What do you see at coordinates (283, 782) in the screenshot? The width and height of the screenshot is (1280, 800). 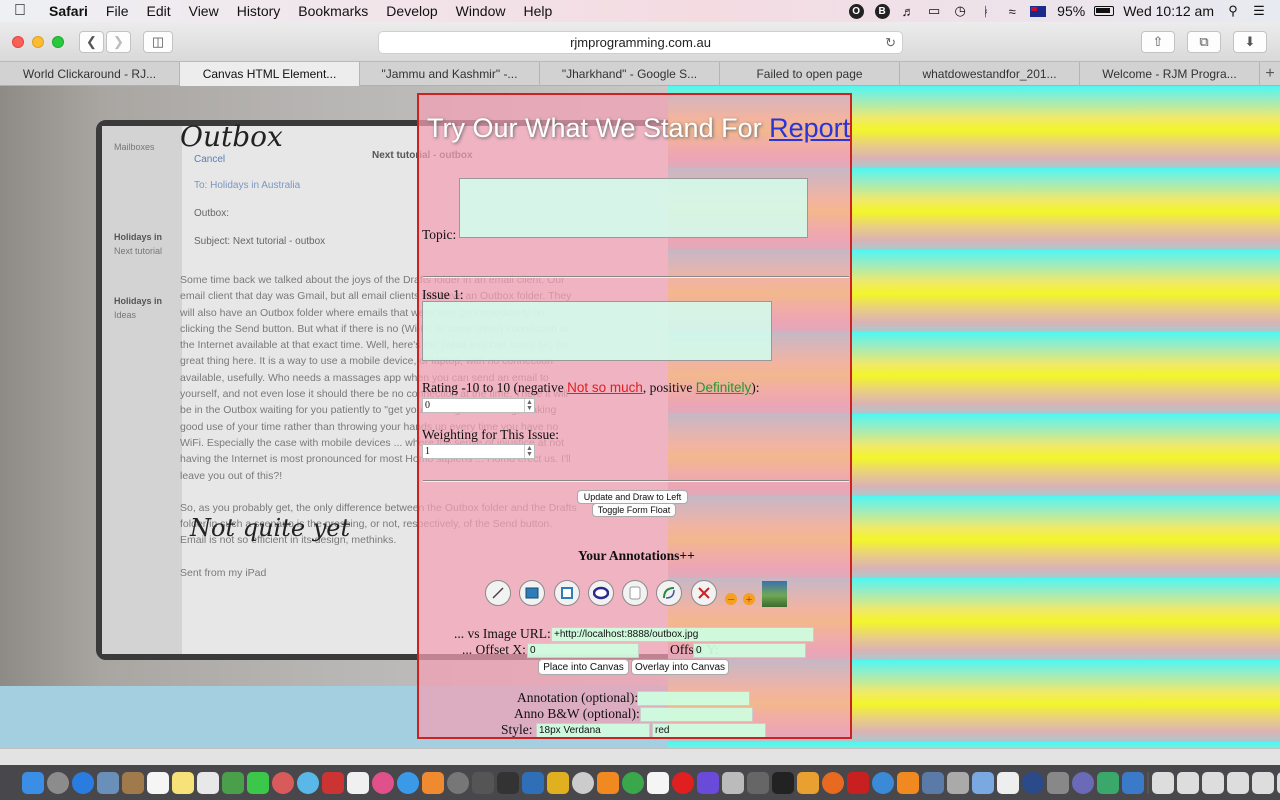 I see `photos-icon` at bounding box center [283, 782].